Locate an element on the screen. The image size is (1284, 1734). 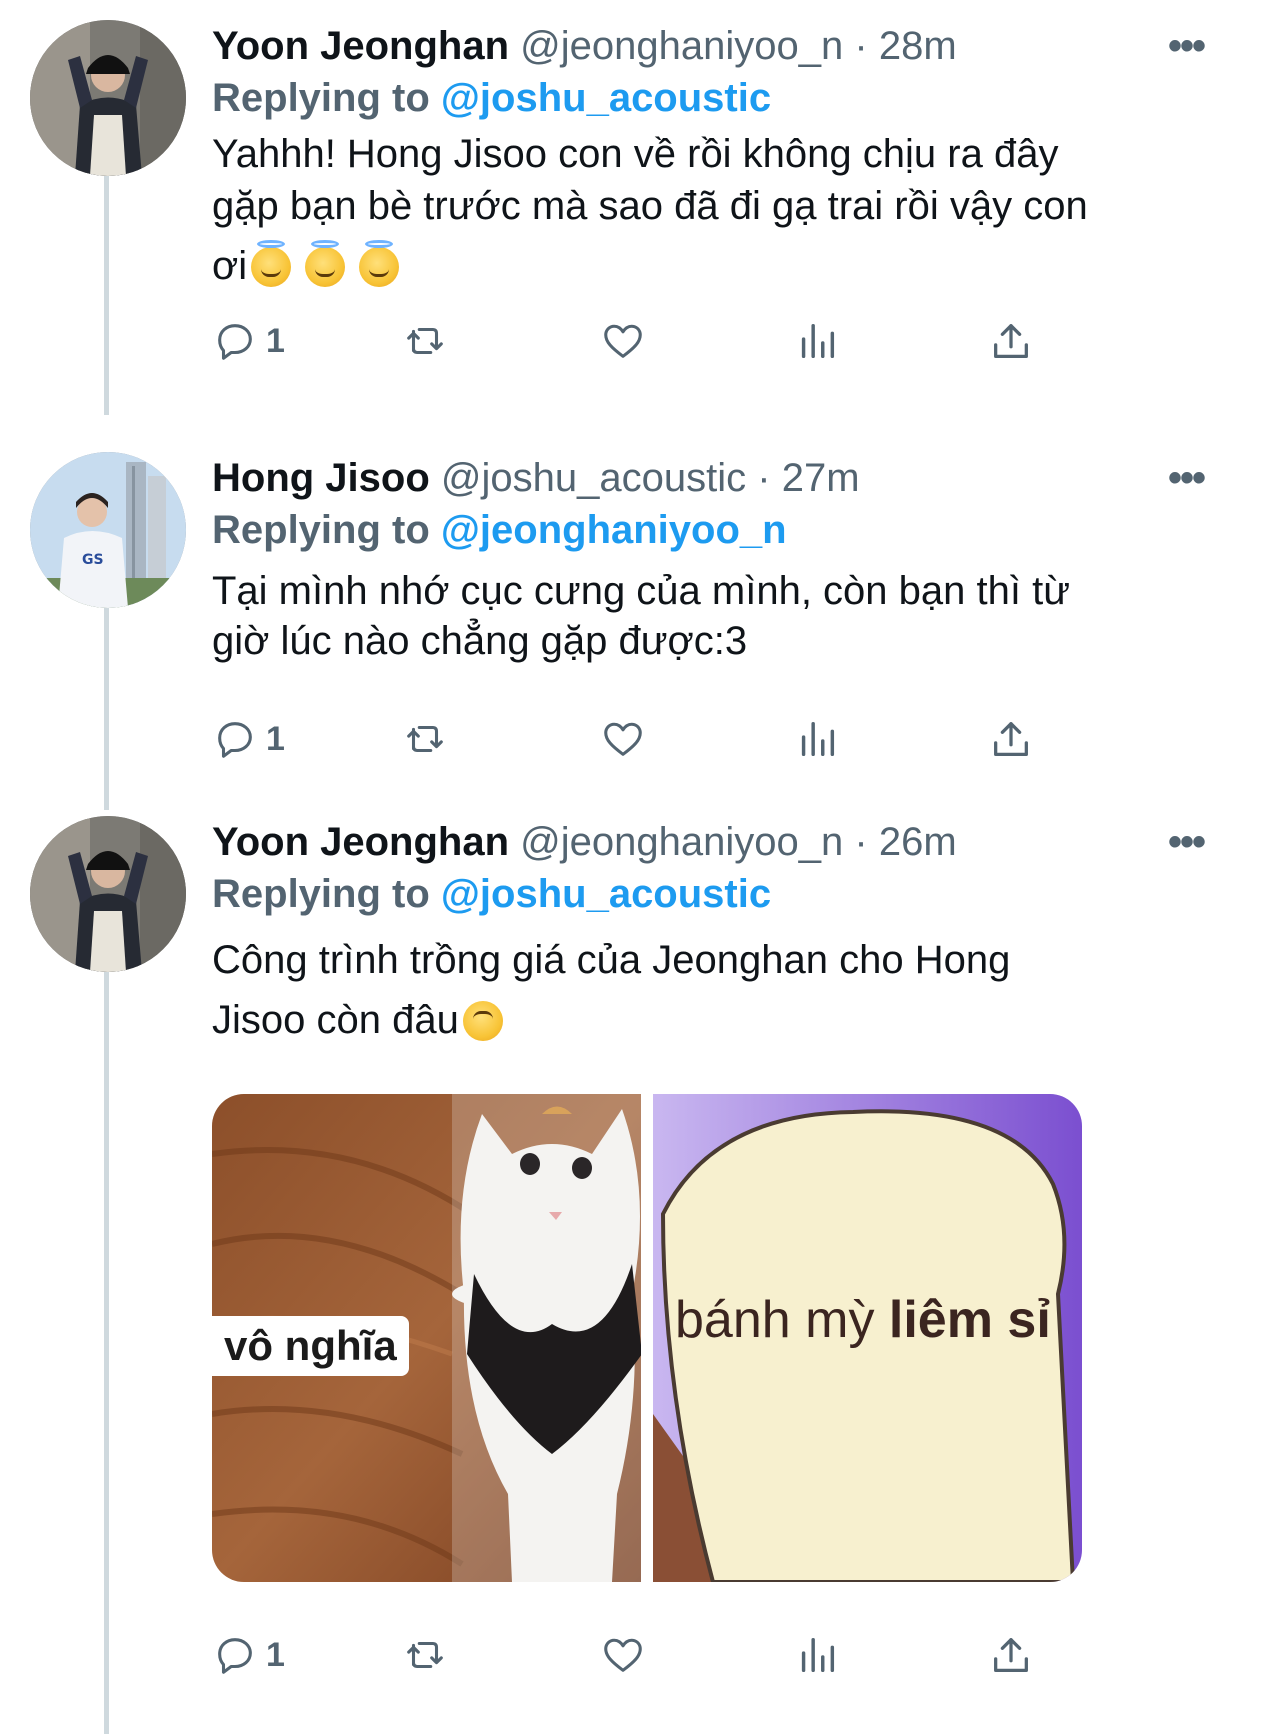
timestamp: 27m is located at coordinates (821, 478).